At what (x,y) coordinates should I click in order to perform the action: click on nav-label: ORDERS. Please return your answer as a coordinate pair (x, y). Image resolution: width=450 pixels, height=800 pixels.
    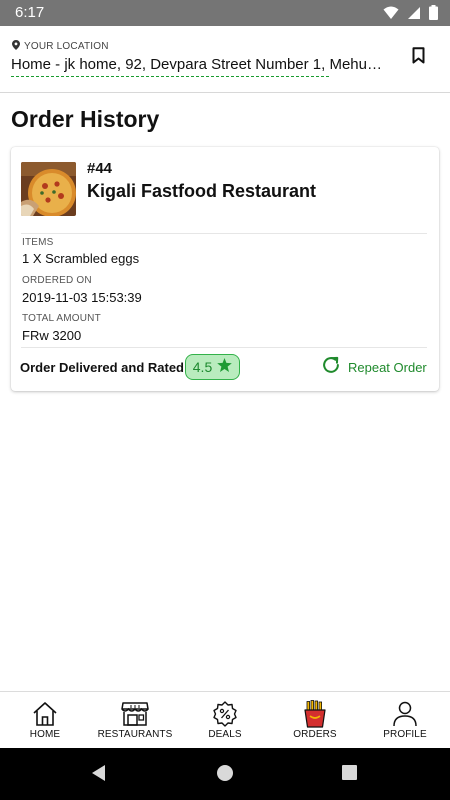
    Looking at the image, I should click on (315, 734).